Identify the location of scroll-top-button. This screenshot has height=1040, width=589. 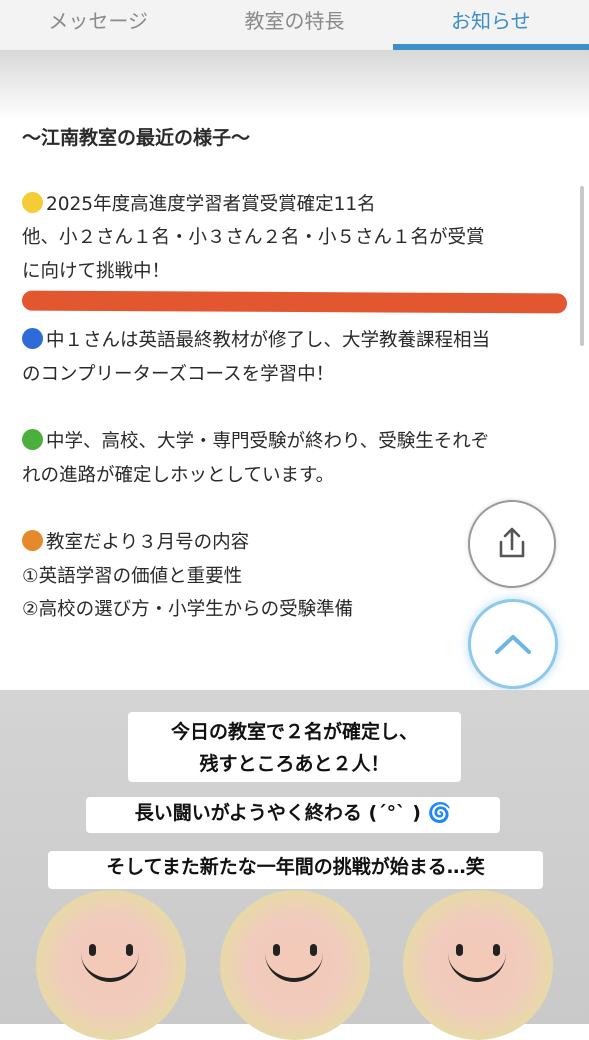
(513, 644).